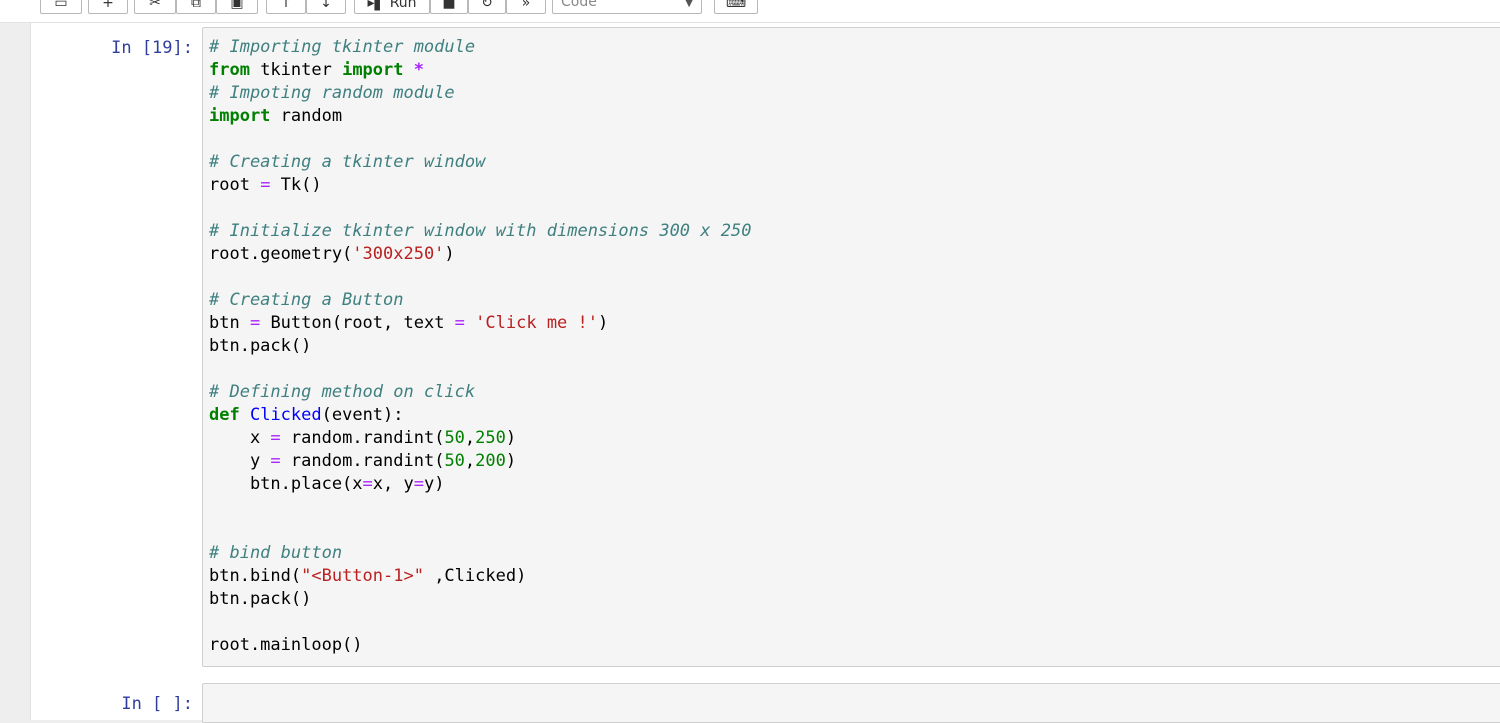 The height and width of the screenshot is (723, 1500). Describe the element at coordinates (157, 704) in the screenshot. I see `cell-prompt: In [ ]:` at that location.